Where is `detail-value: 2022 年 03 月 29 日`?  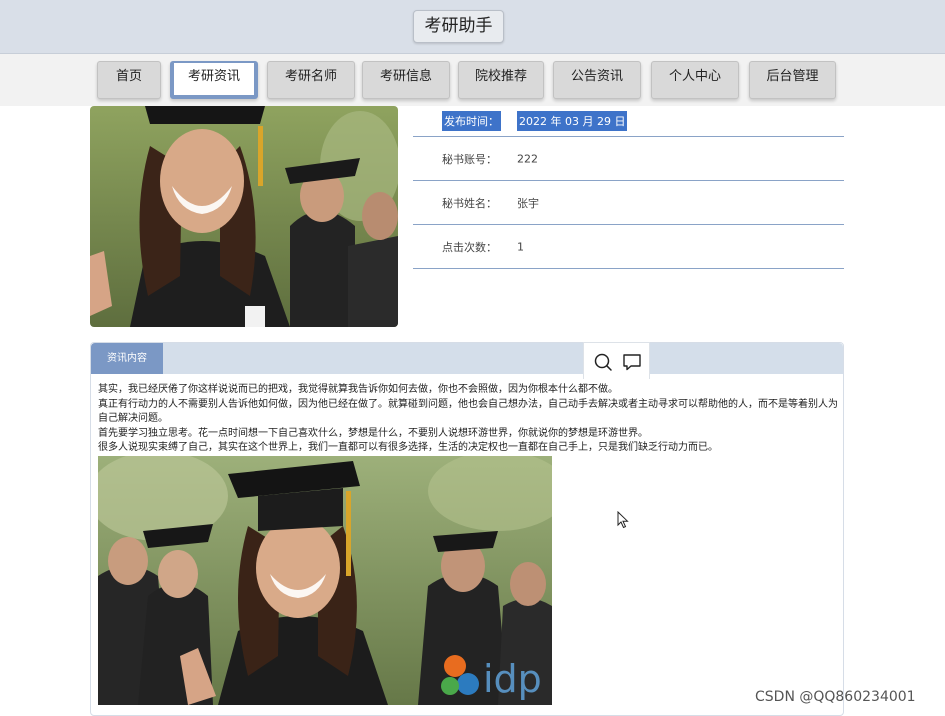
detail-value: 2022 年 03 月 29 日 is located at coordinates (572, 121).